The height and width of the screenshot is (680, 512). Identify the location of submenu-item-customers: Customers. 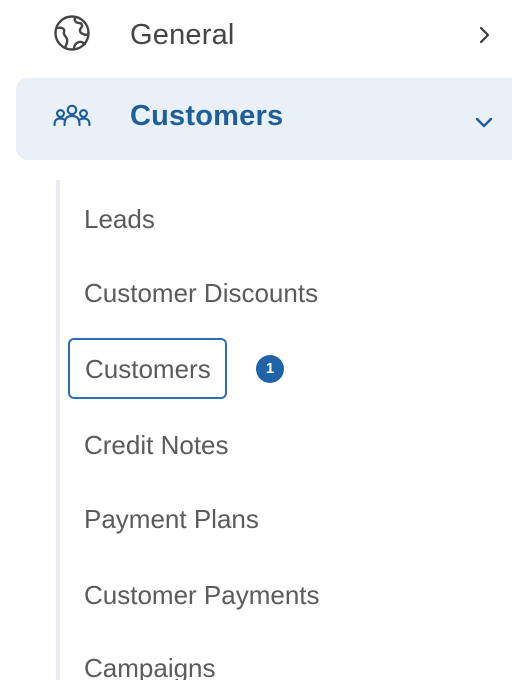
(147, 368).